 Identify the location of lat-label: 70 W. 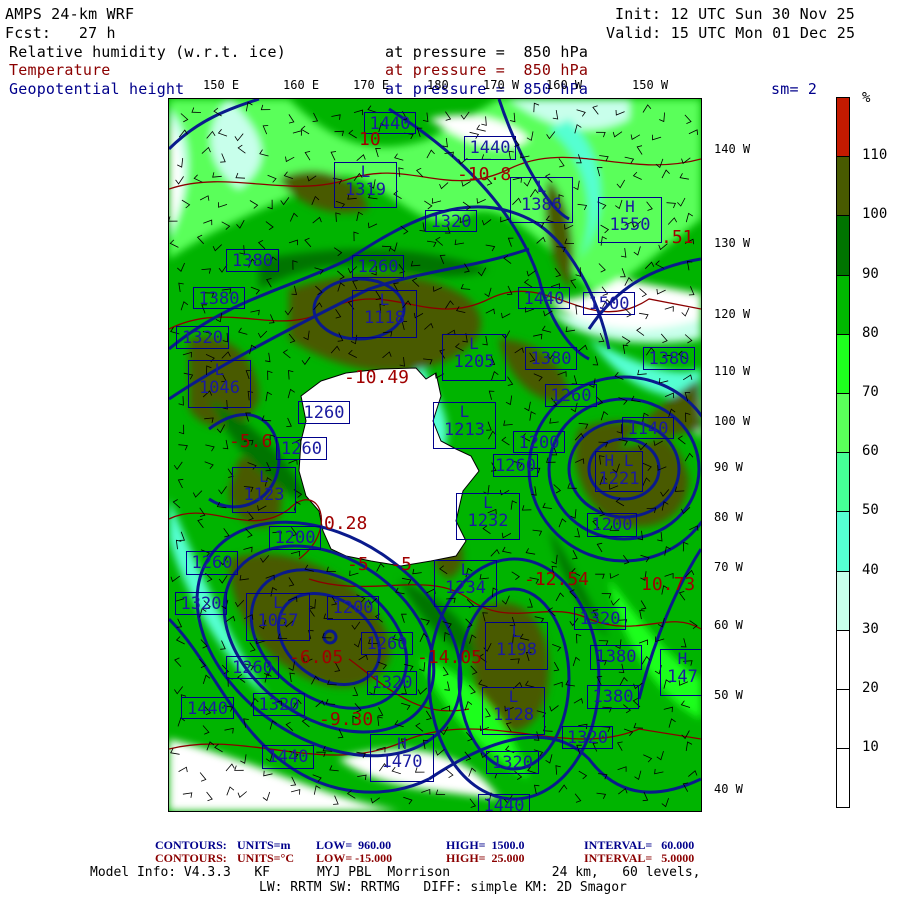
(728, 567).